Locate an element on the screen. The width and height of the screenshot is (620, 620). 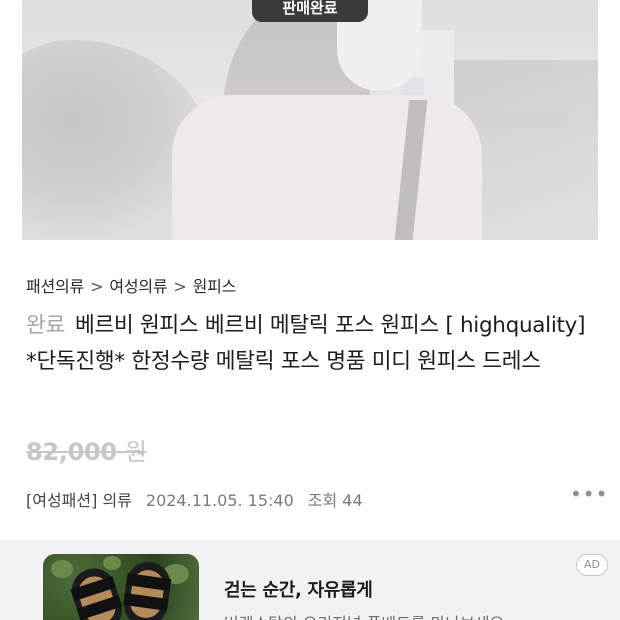
meta-date: 2024.11.05. 15:40 is located at coordinates (219, 500).